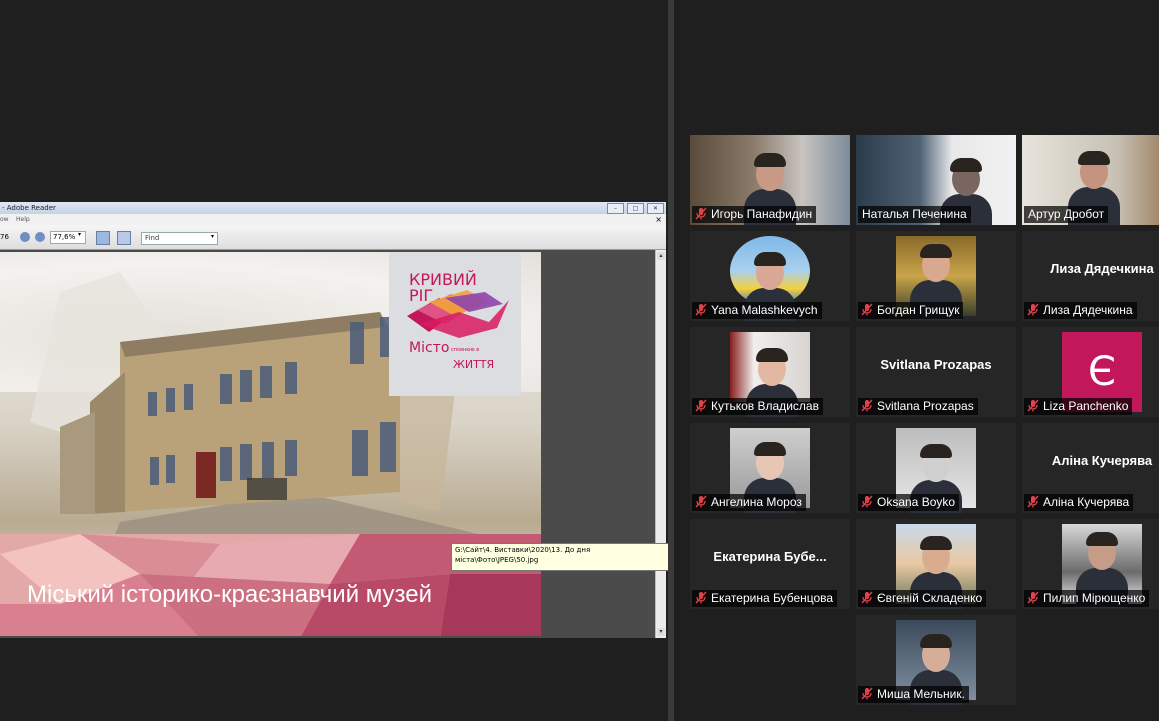  I want to click on kryvyi-rih-logo: КРИВИЙ РІГ Місто сповнюю в ЖИТТЯ, so click(455, 324).